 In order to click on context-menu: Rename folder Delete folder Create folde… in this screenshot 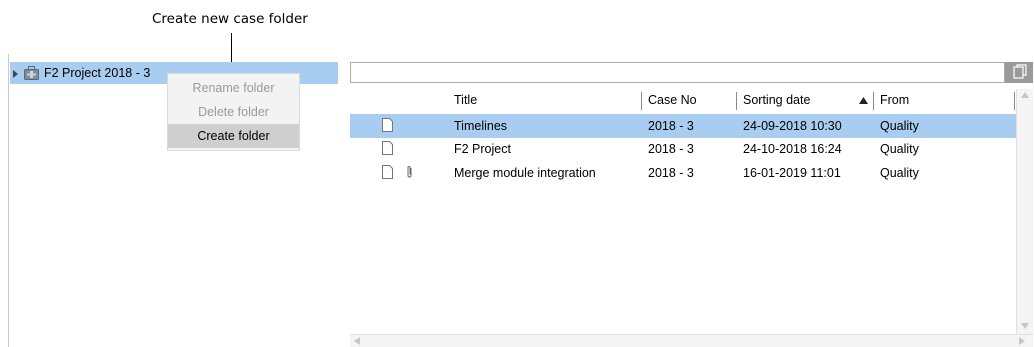, I will do `click(233, 112)`.